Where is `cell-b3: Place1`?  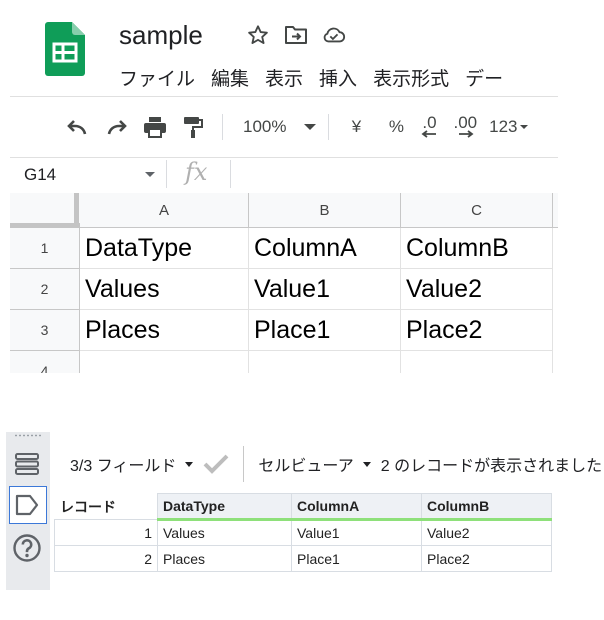
cell-b3: Place1 is located at coordinates (325, 330).